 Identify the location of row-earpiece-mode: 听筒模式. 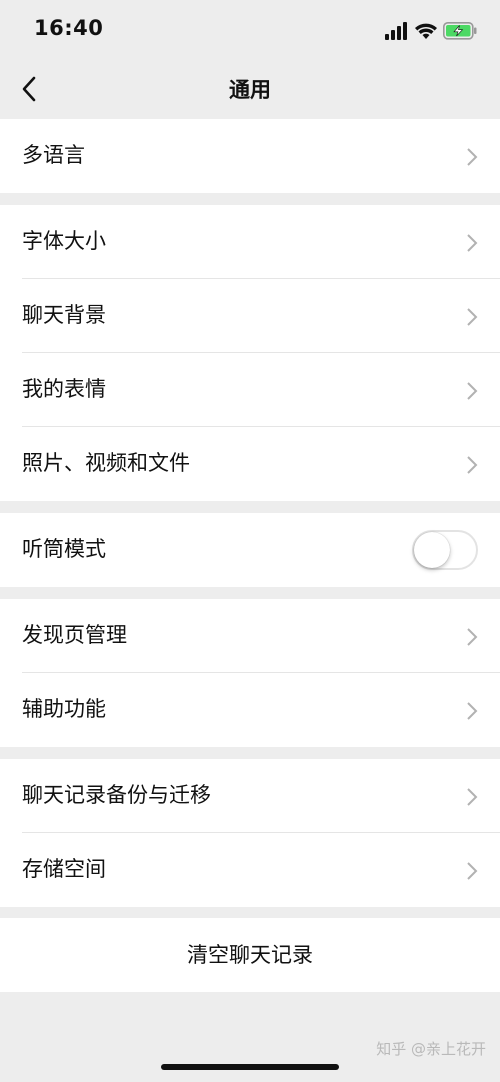
(250, 550).